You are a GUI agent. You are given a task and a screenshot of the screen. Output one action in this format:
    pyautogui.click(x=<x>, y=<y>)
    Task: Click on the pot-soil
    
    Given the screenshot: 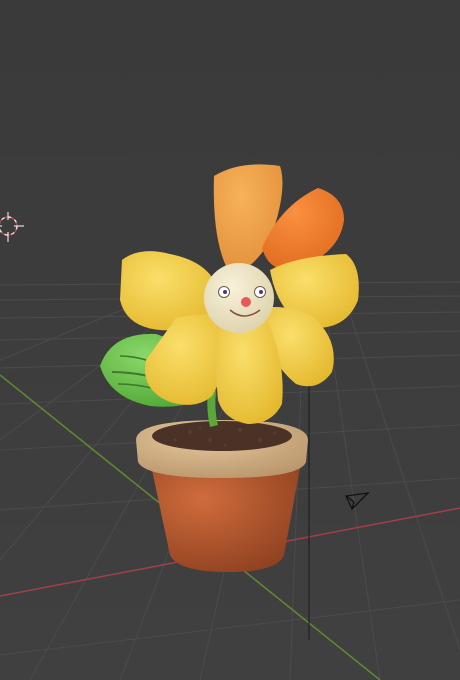 What is the action you would take?
    pyautogui.click(x=222, y=436)
    